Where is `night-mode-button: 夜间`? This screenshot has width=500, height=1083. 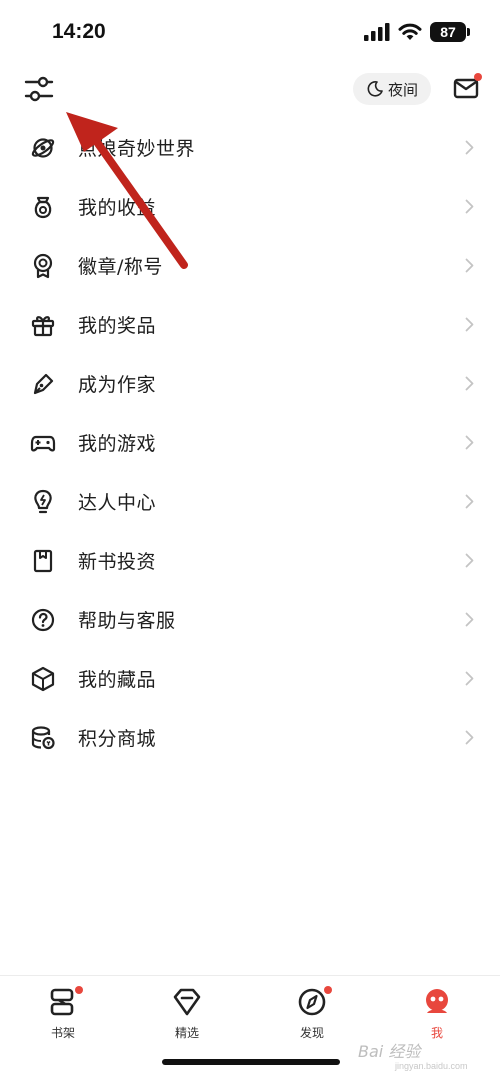
night-mode-button: 夜间 is located at coordinates (392, 89).